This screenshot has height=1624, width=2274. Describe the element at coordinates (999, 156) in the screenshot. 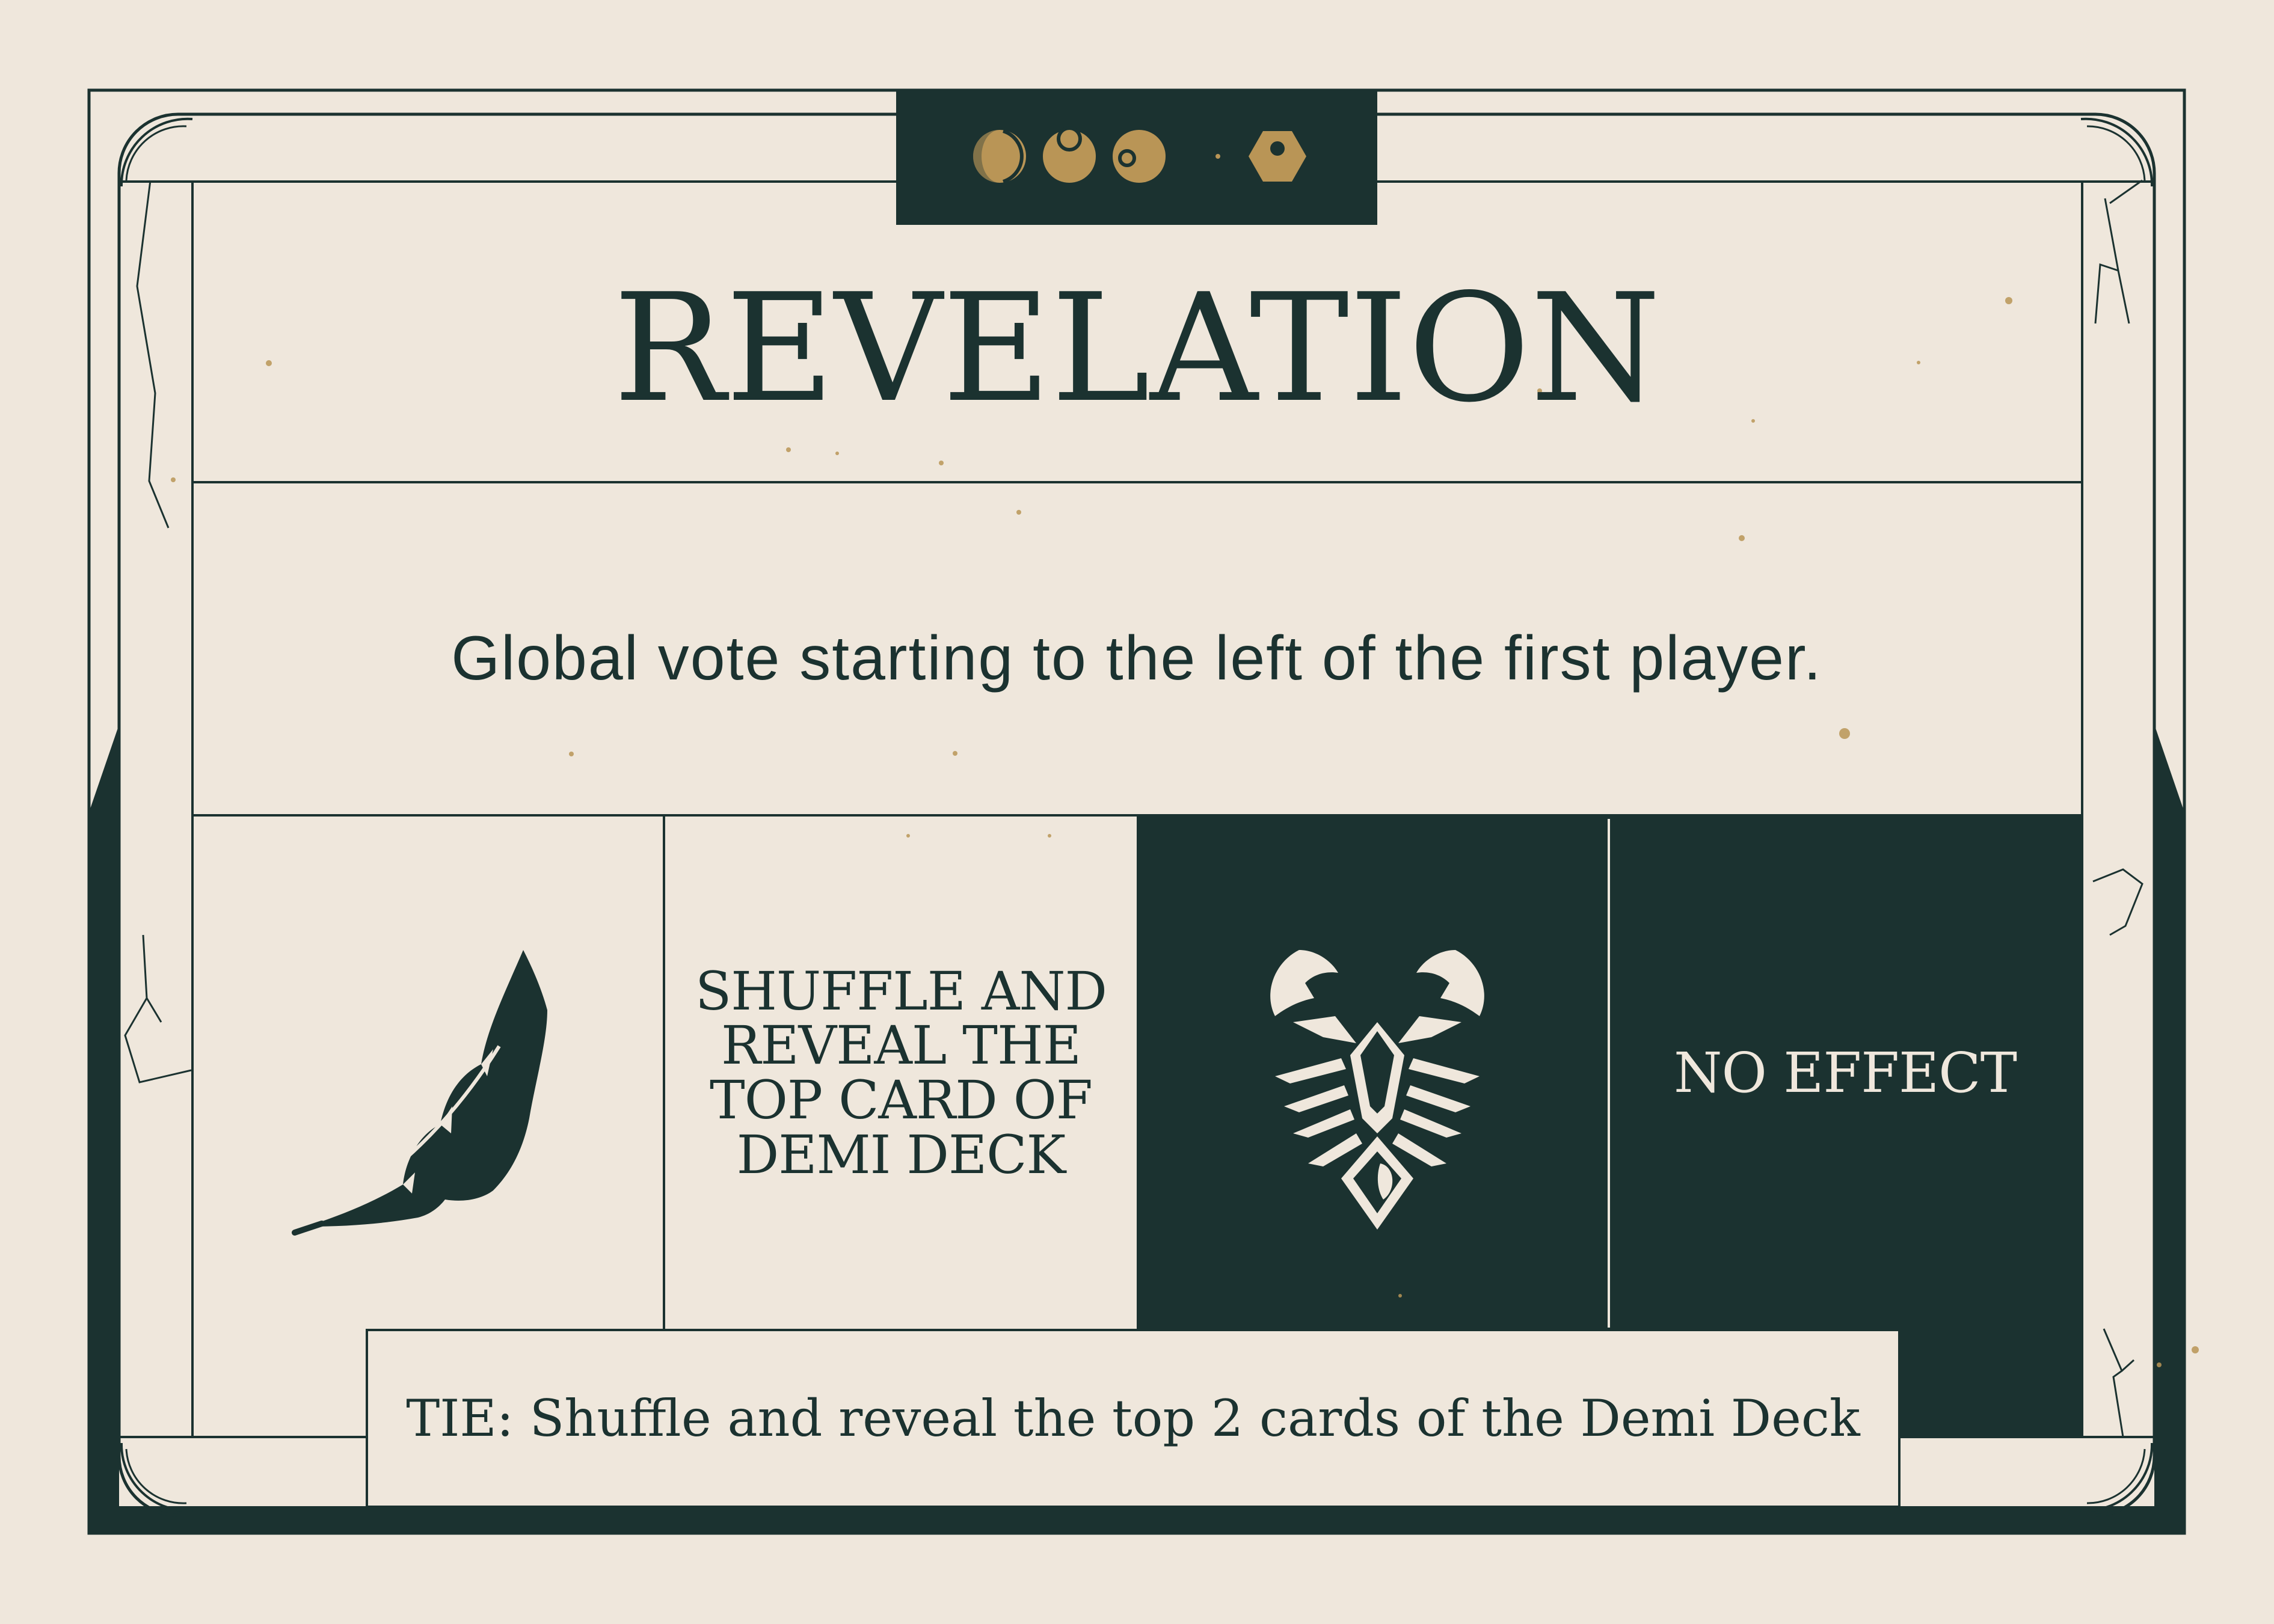

I see `waxing-moon-icon` at that location.